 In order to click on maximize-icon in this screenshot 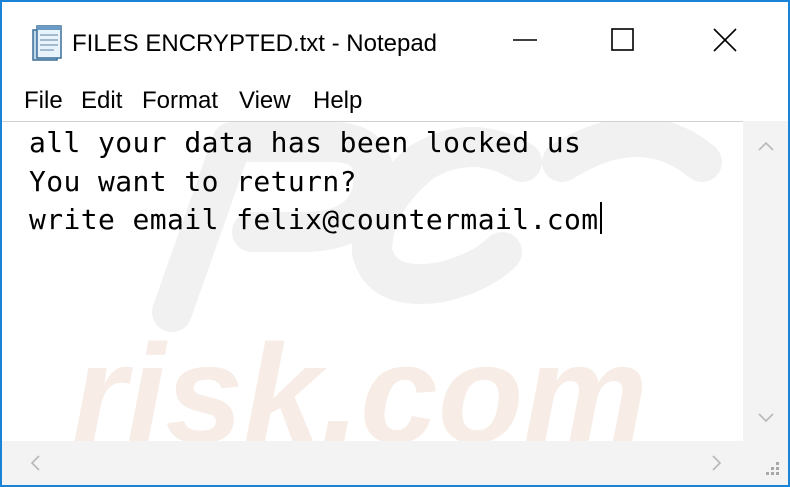, I will do `click(623, 42)`.